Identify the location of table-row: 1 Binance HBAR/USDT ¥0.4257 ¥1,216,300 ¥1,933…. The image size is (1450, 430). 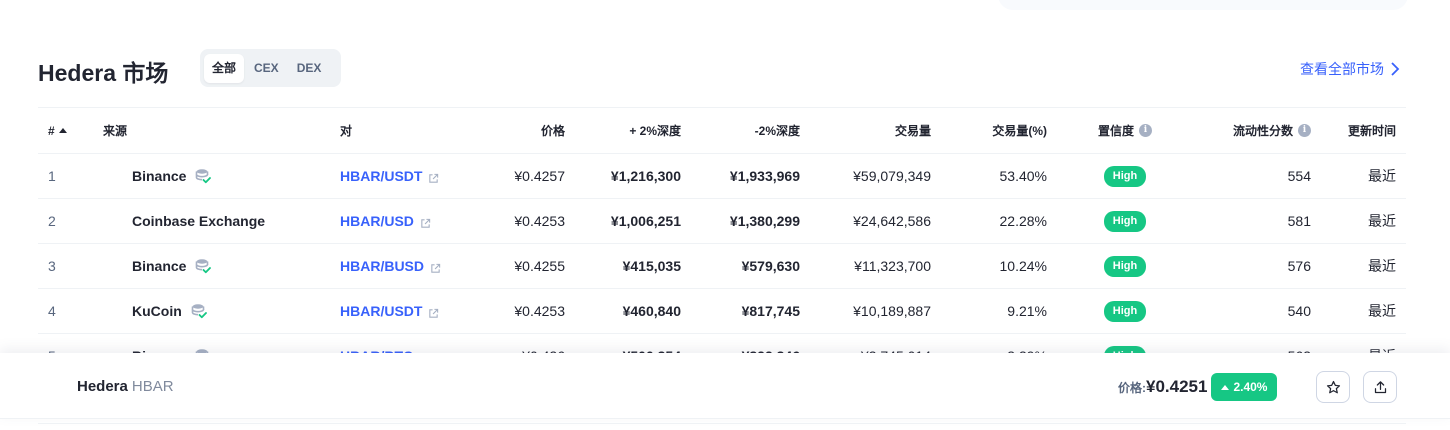
(722, 176).